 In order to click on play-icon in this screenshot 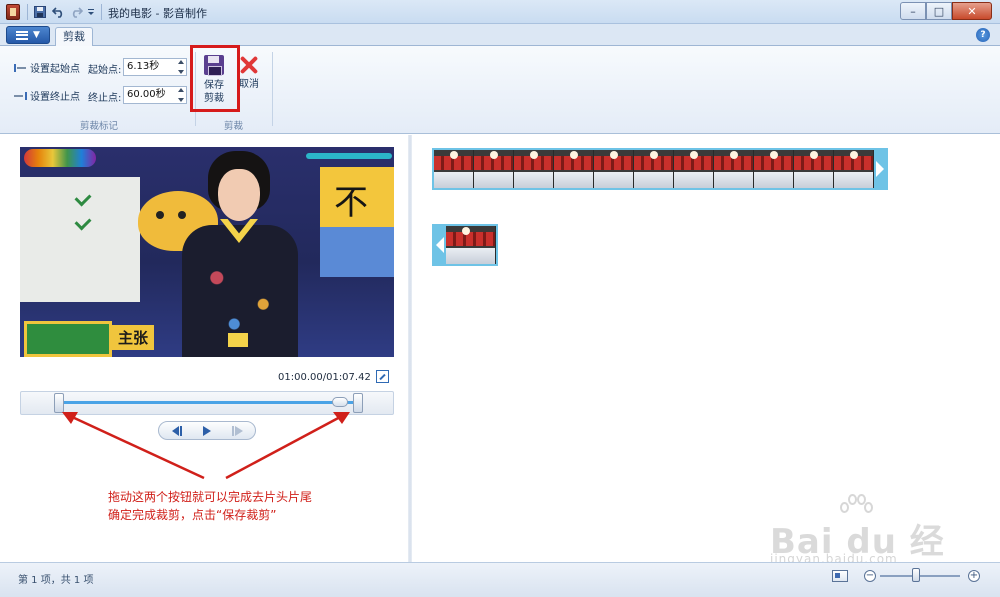, I will do `click(207, 430)`.